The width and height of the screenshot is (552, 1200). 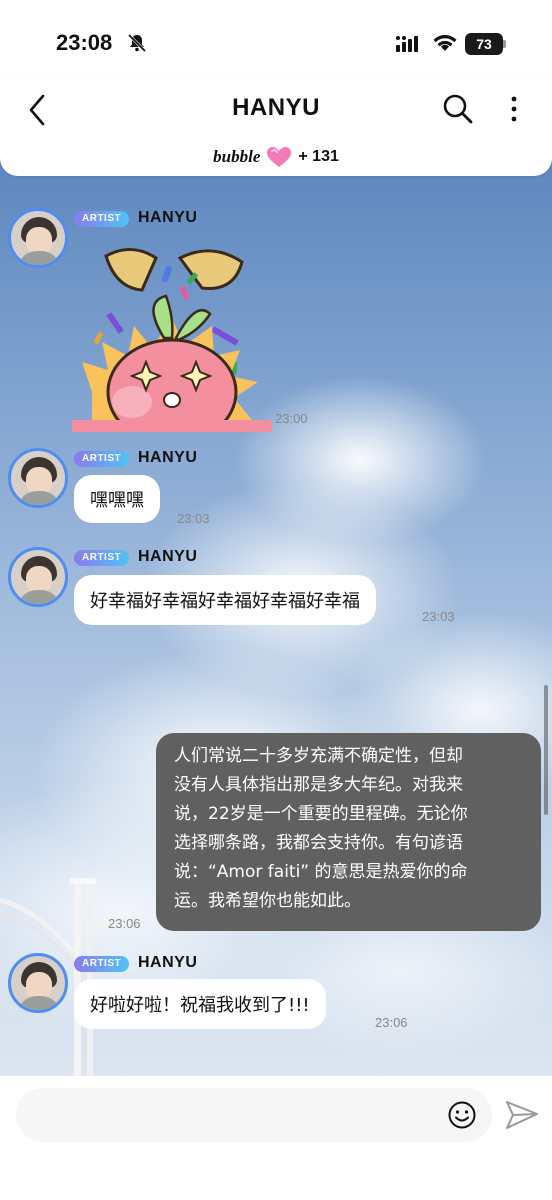 I want to click on search-button, so click(x=458, y=109).